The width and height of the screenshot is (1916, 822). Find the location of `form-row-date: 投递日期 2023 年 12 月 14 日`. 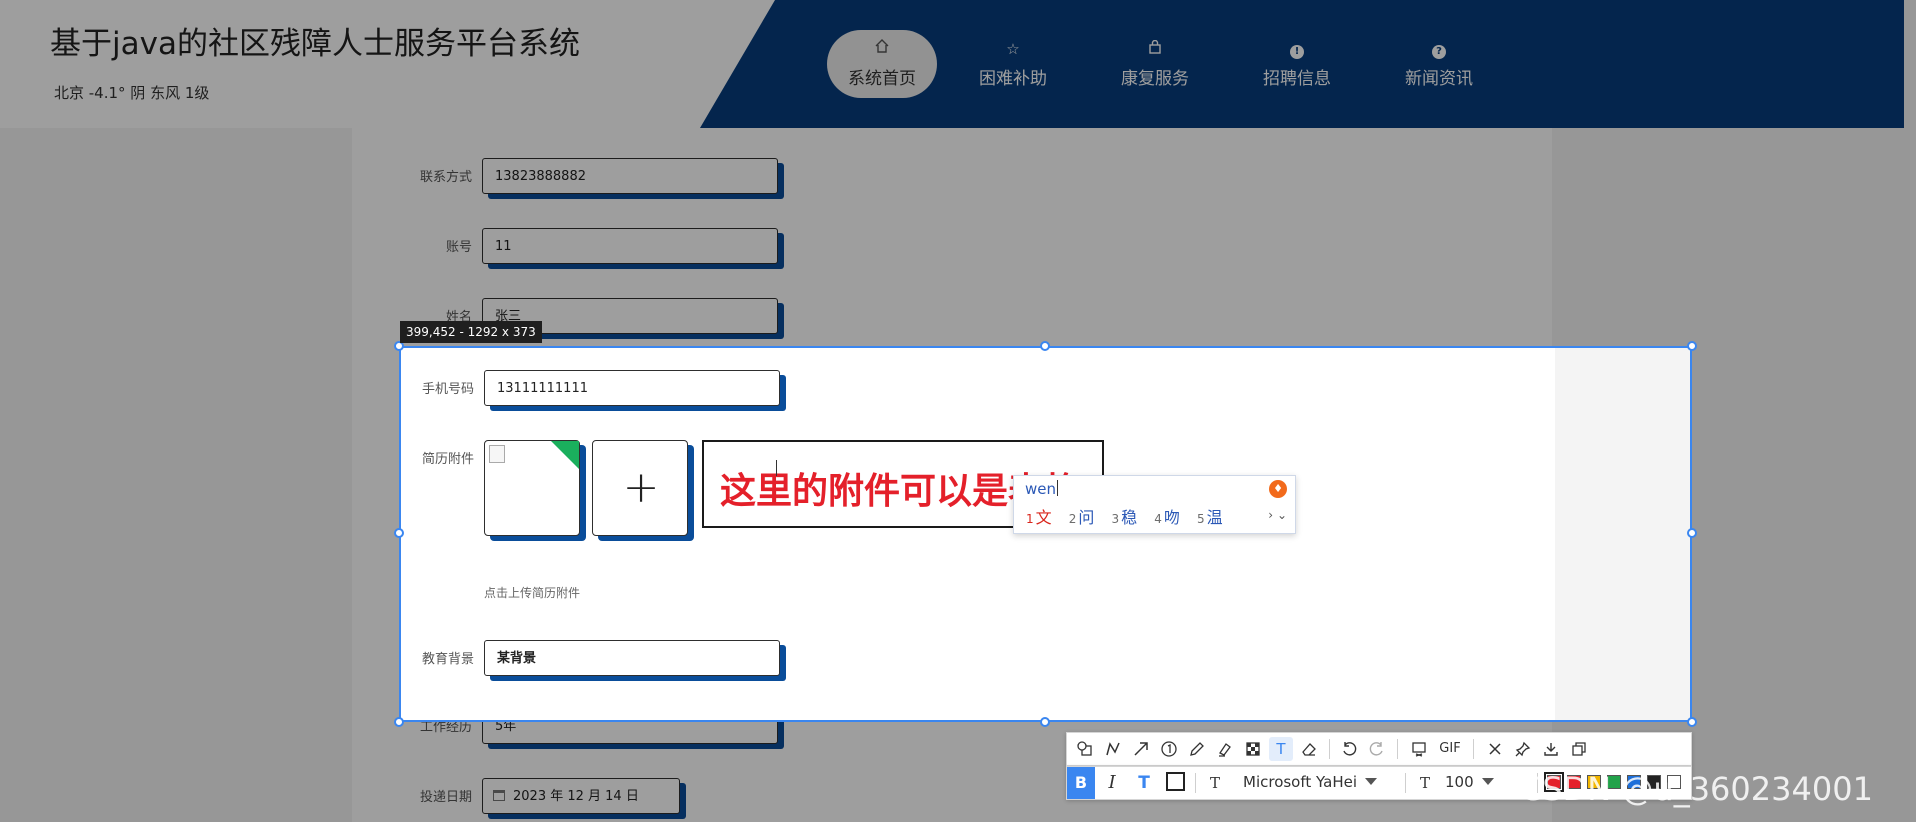

form-row-date: 投递日期 2023 年 12 月 14 日 is located at coordinates (600, 800).